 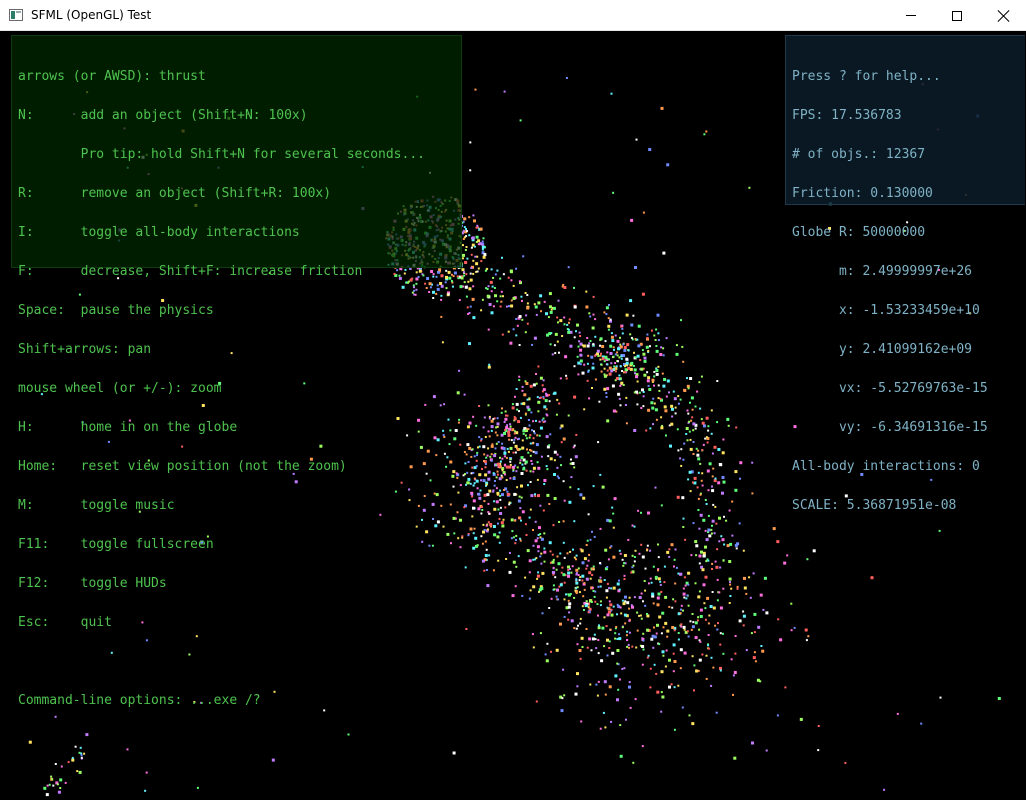 I want to click on help-line: Home: reset view position (not the zoom), so click(x=182, y=466).